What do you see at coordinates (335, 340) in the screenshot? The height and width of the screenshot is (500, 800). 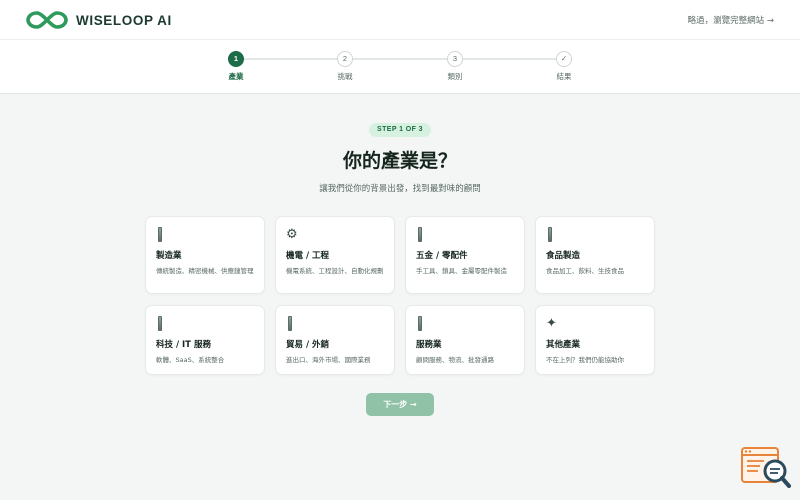 I see `industry-card-trade: 貿易 / 外銷 進出口、海外市場、國際業務` at bounding box center [335, 340].